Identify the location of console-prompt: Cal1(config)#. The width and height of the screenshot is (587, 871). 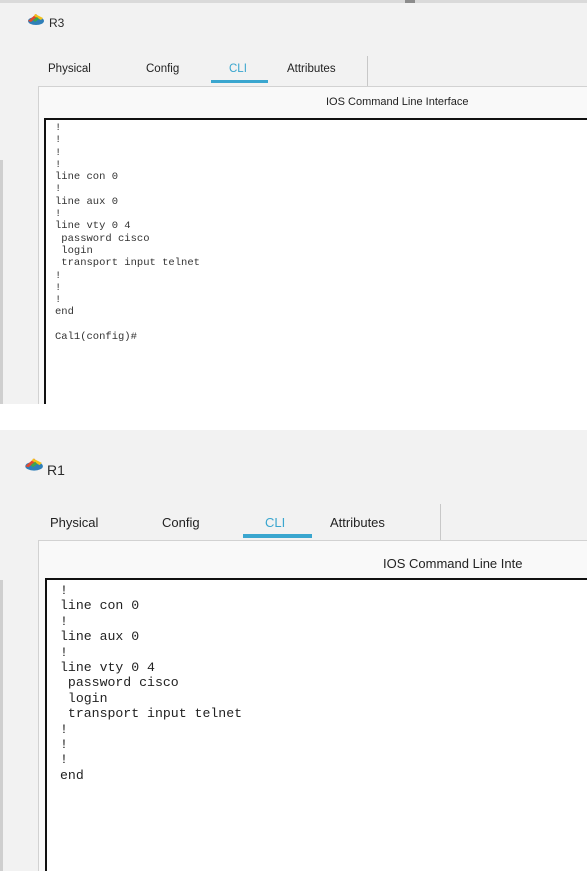
(96, 337).